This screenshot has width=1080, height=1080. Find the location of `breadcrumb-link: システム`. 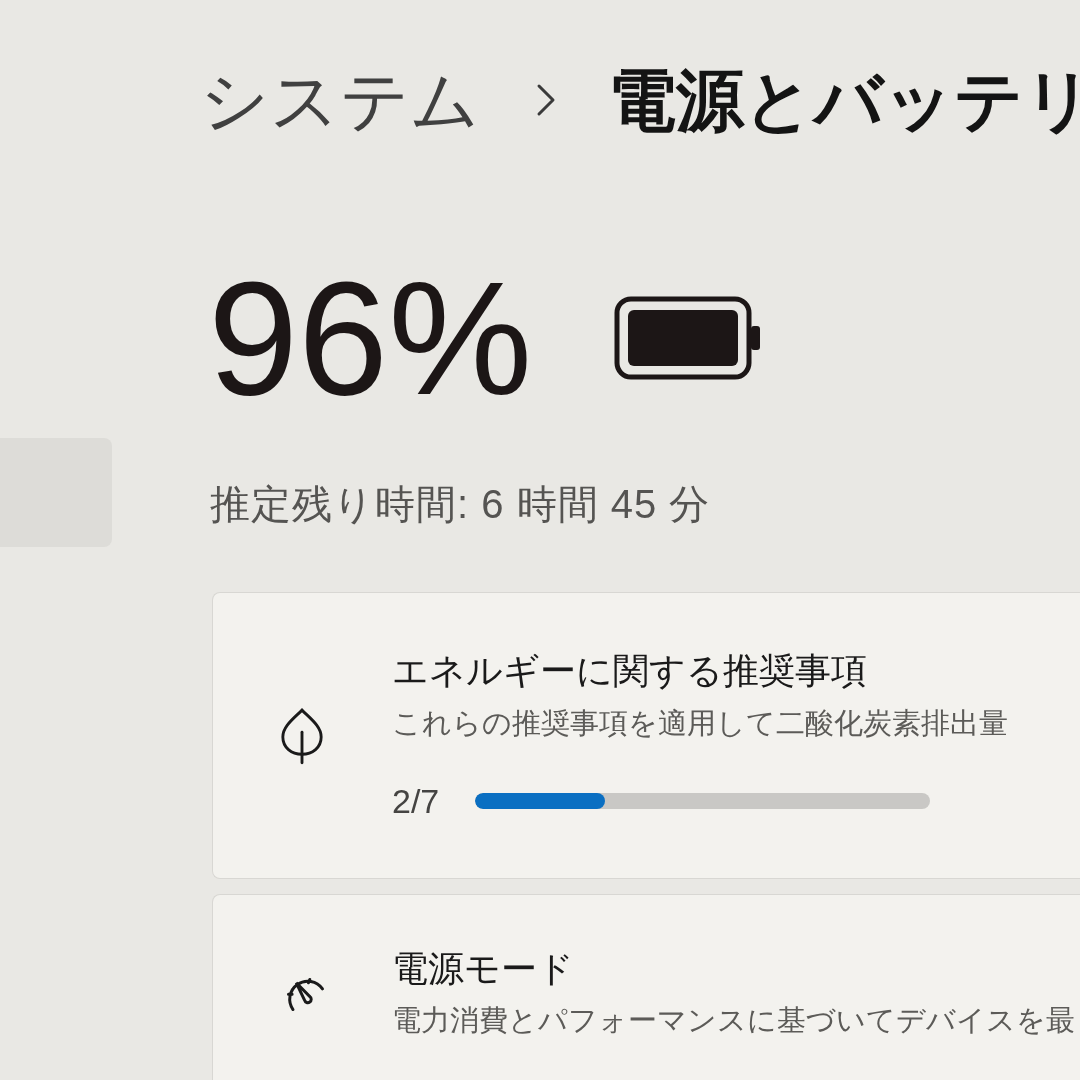

breadcrumb-link: システム is located at coordinates (340, 100).